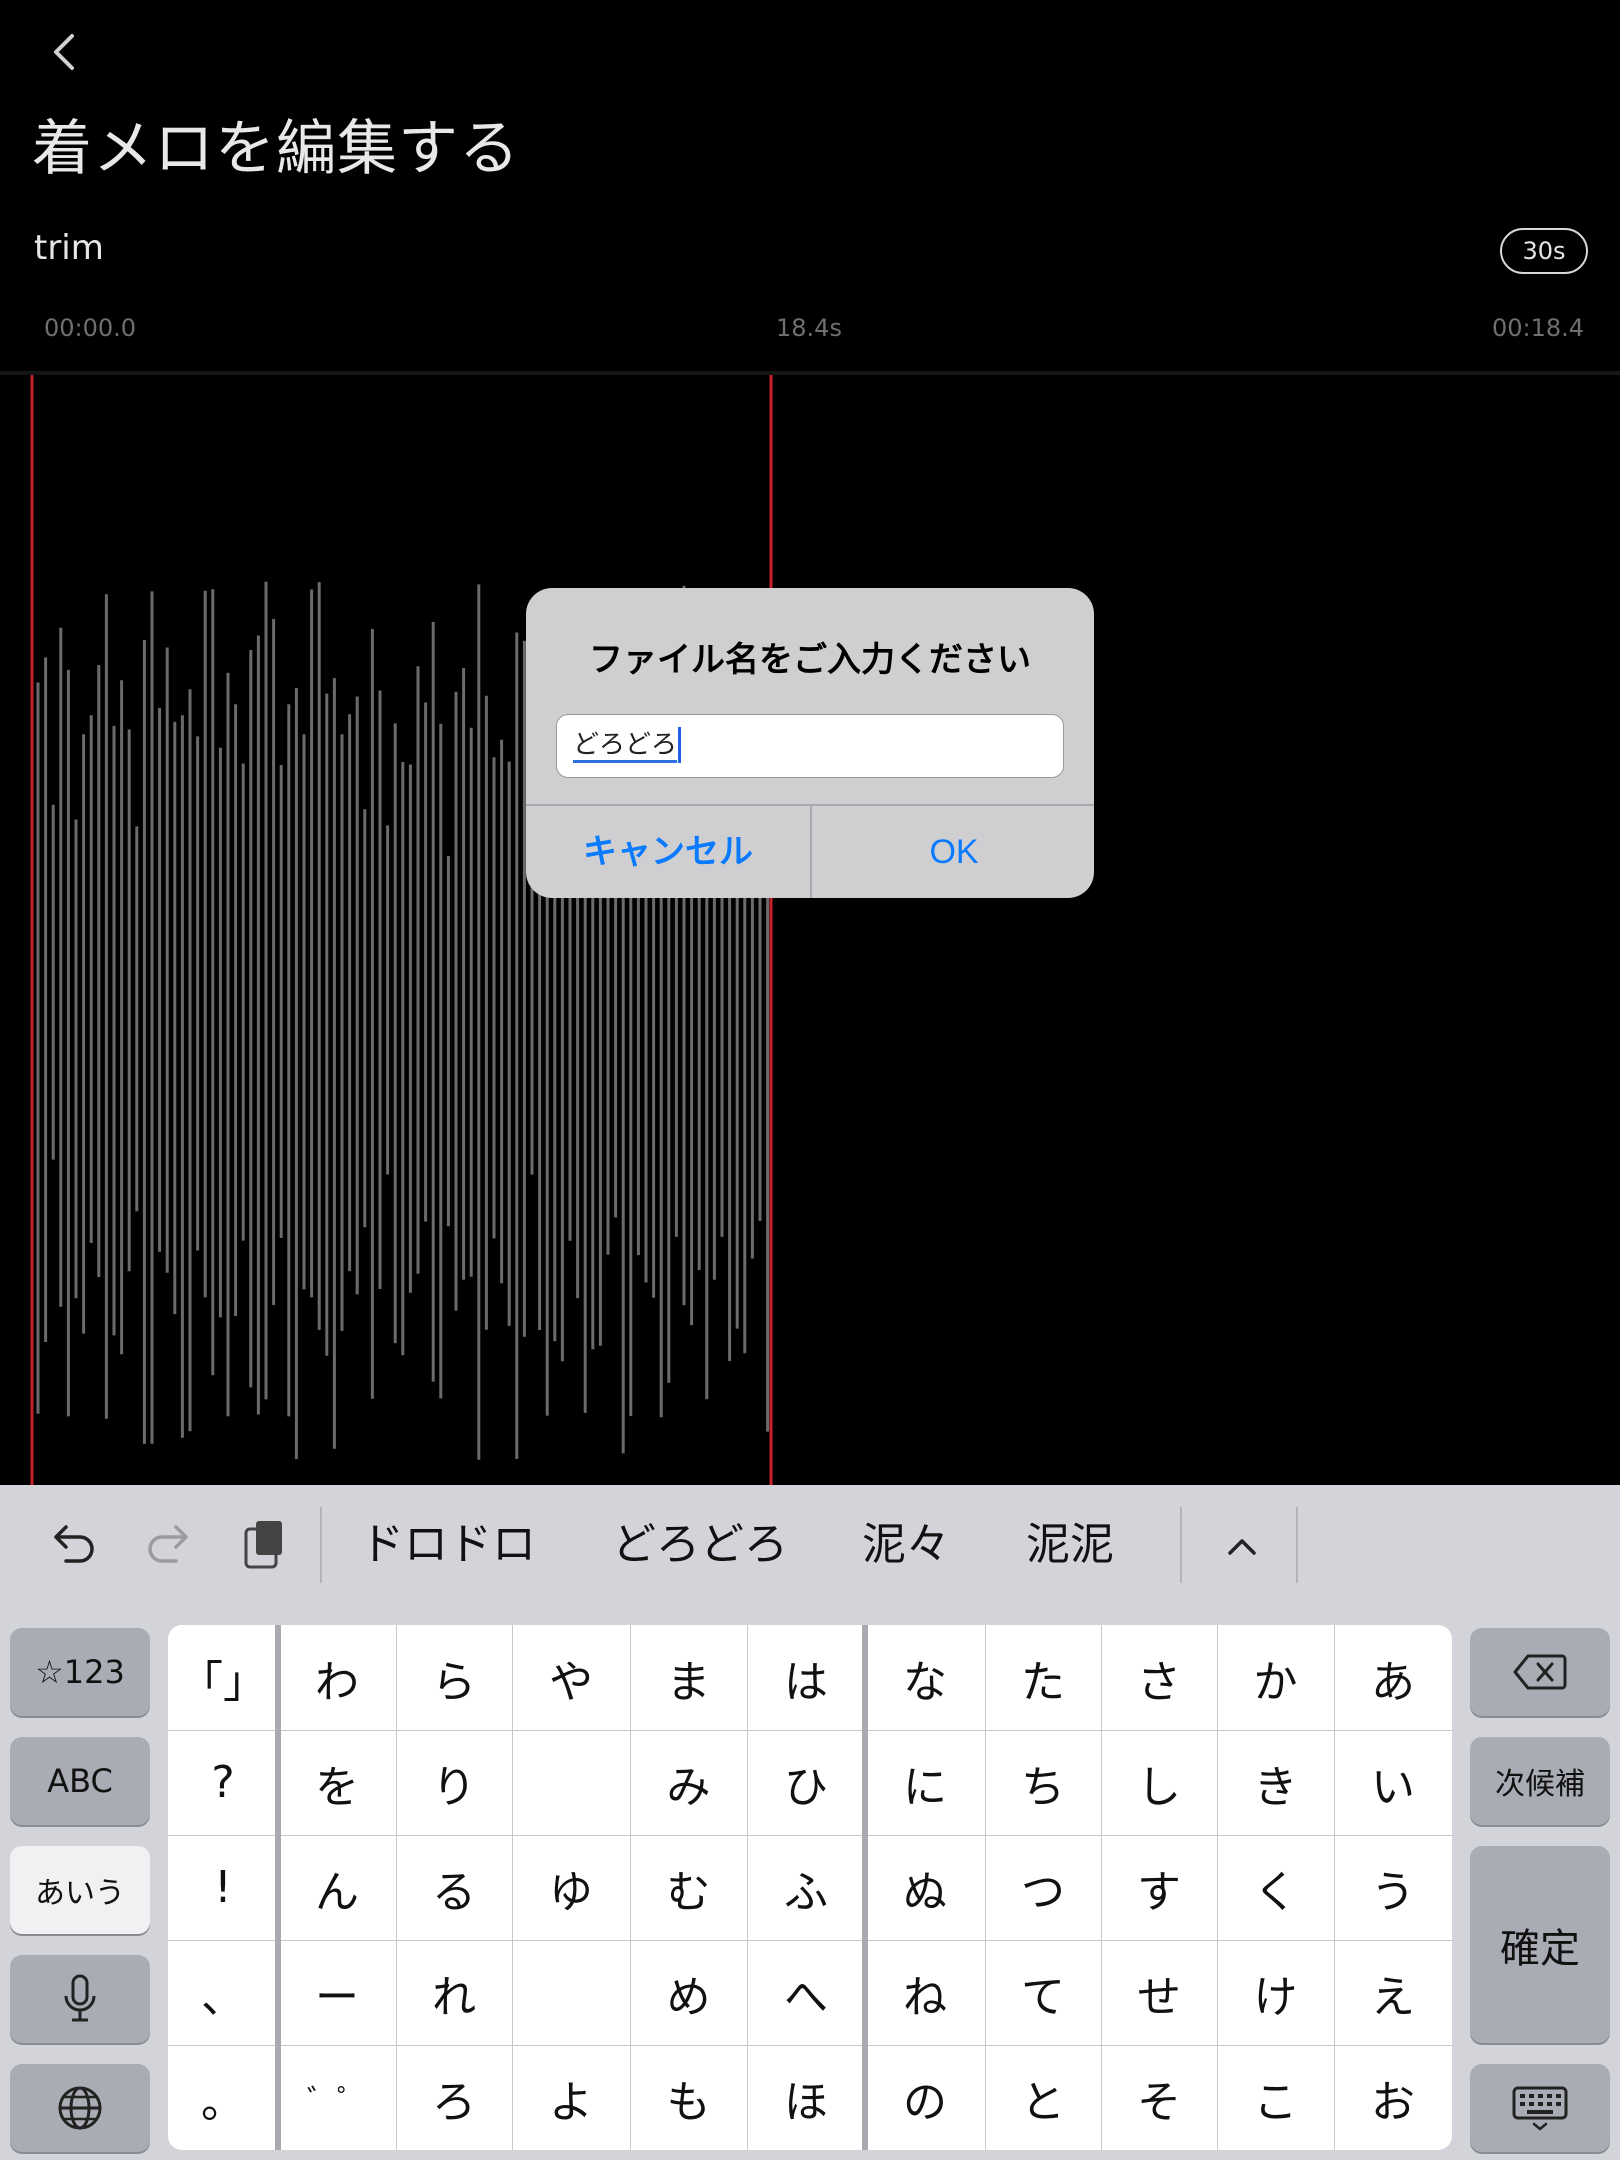 The height and width of the screenshot is (2160, 1620). What do you see at coordinates (168, 1545) in the screenshot?
I see `redo-button` at bounding box center [168, 1545].